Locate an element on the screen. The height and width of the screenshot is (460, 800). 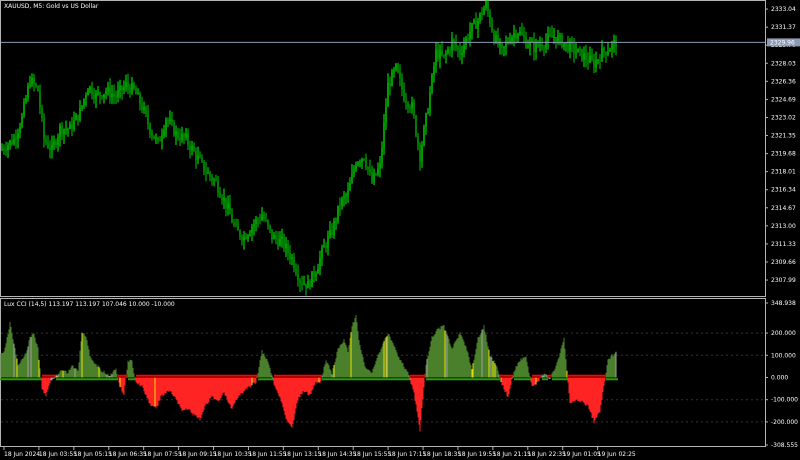
indicator-axis-label: 200.000 is located at coordinates (783, 333).